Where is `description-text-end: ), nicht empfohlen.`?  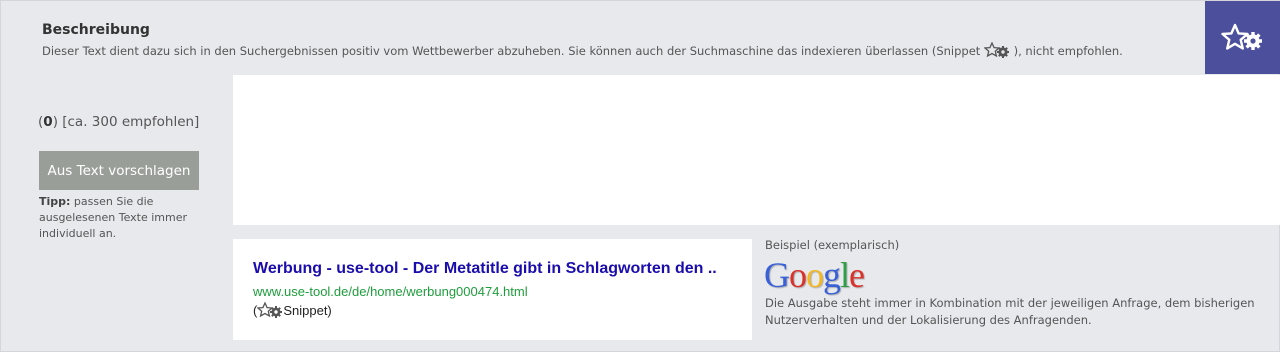 description-text-end: ), nicht empfohlen. is located at coordinates (1068, 51).